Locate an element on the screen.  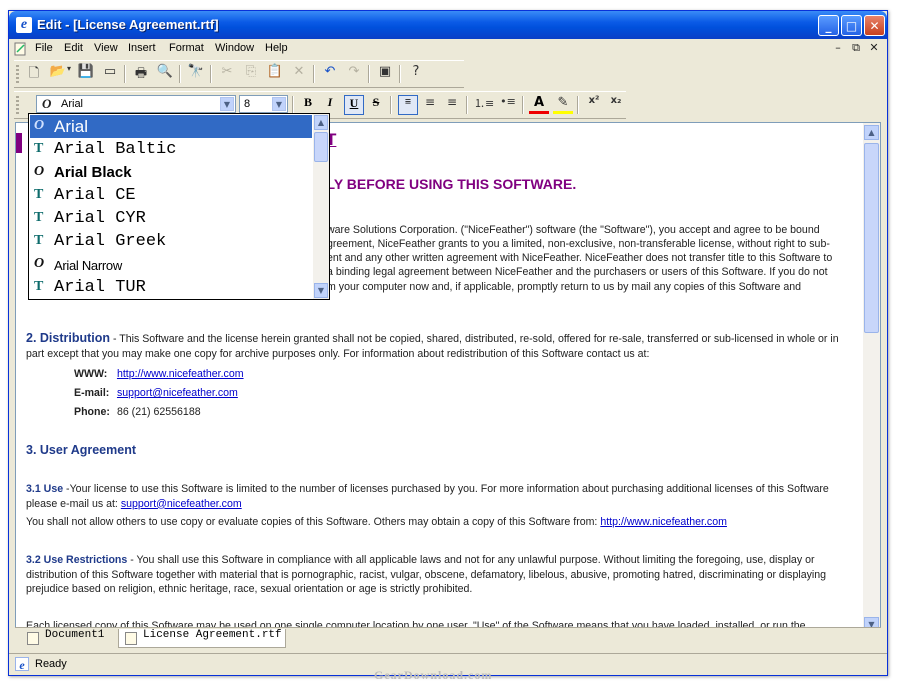
bulleted-list-icon: •≡ is located at coordinates (508, 105).